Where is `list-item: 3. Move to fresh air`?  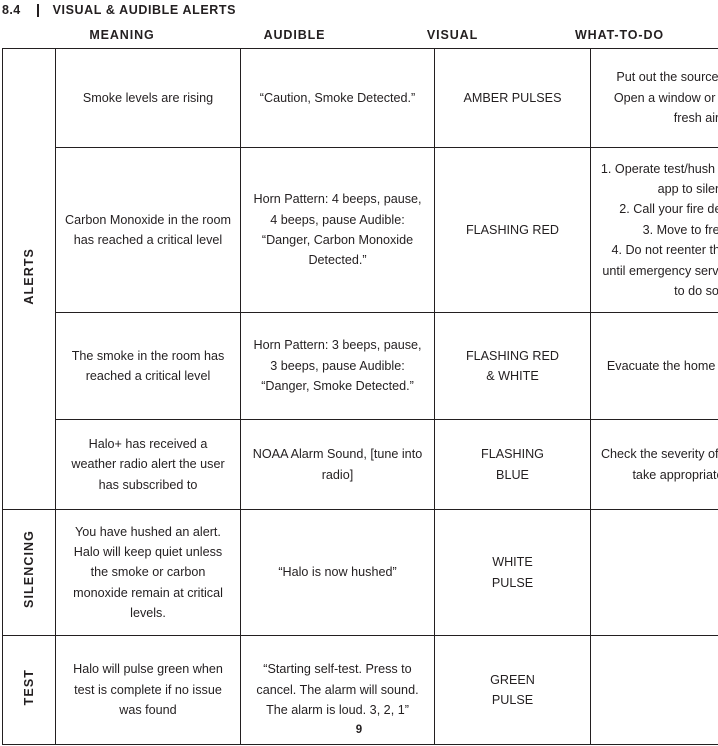
list-item: 3. Move to fresh air is located at coordinates (680, 229).